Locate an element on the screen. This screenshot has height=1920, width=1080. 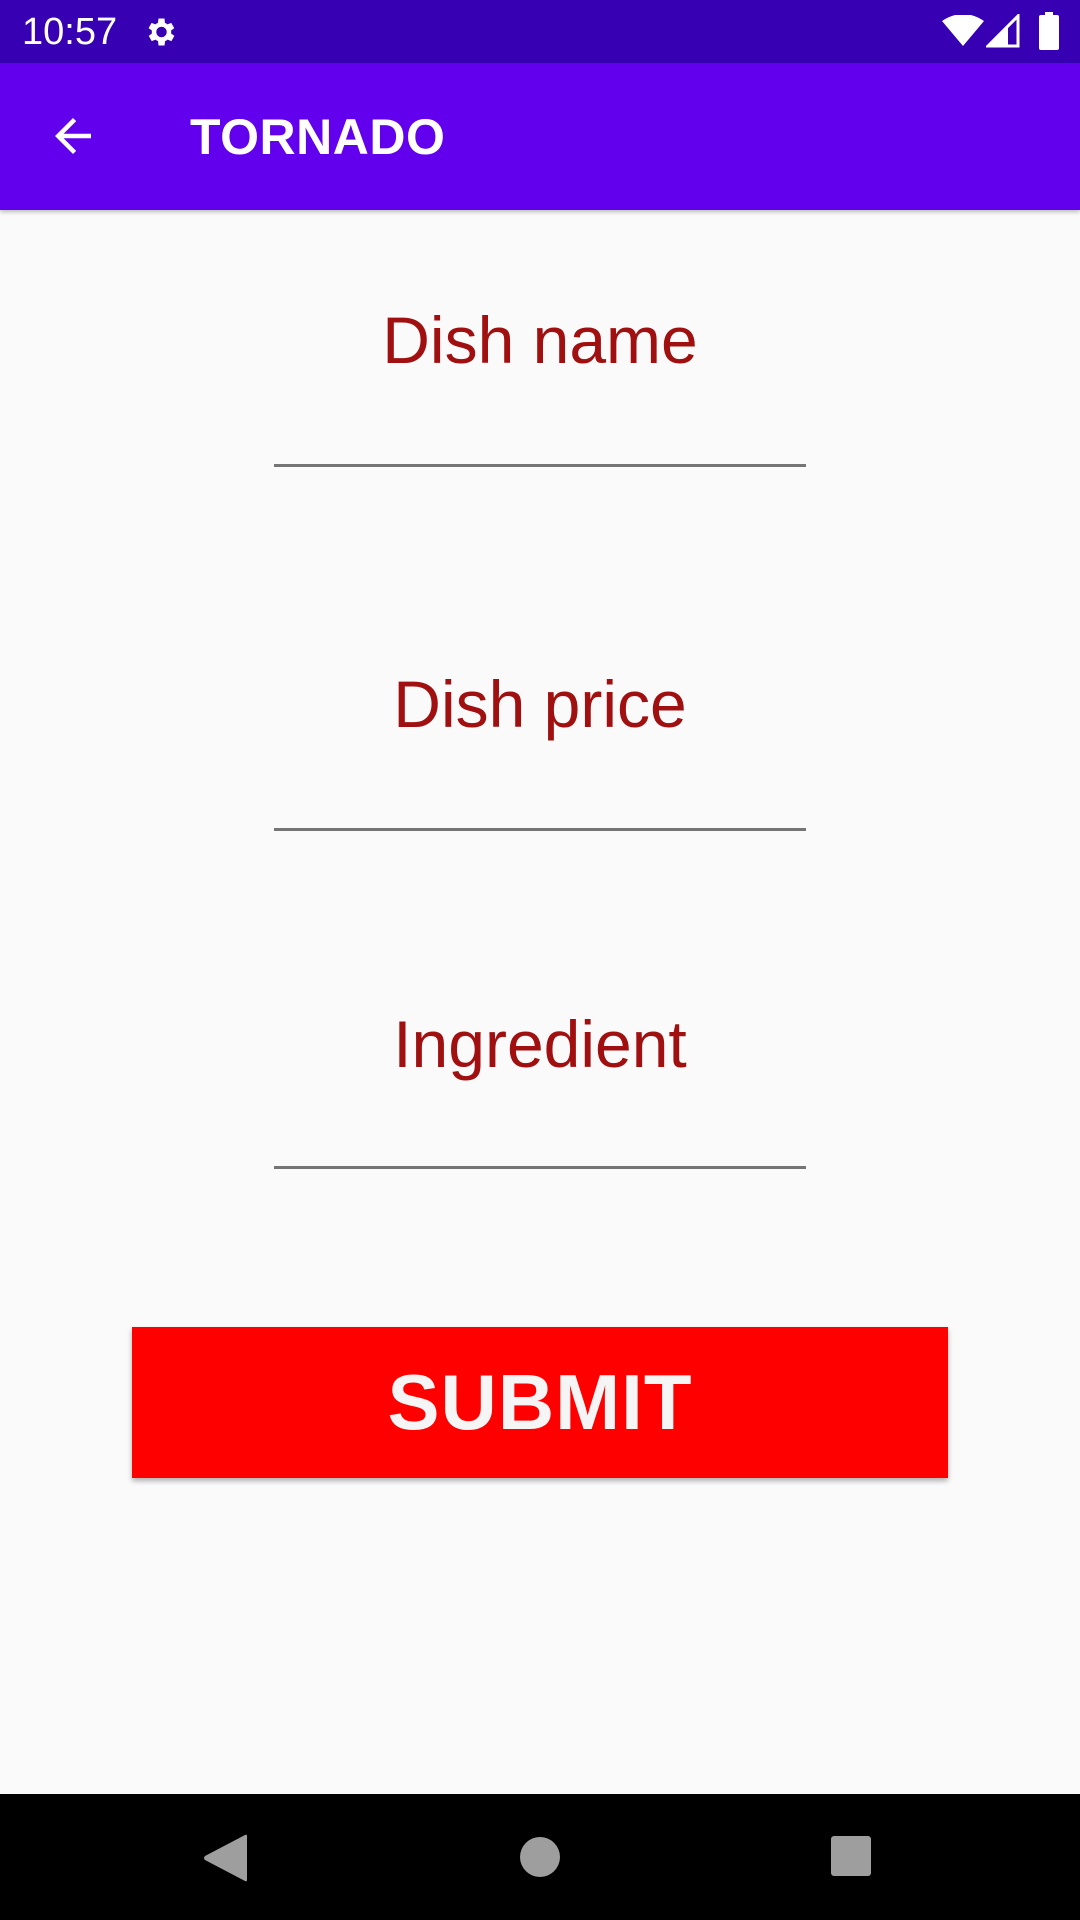
wifi-icon is located at coordinates (963, 30).